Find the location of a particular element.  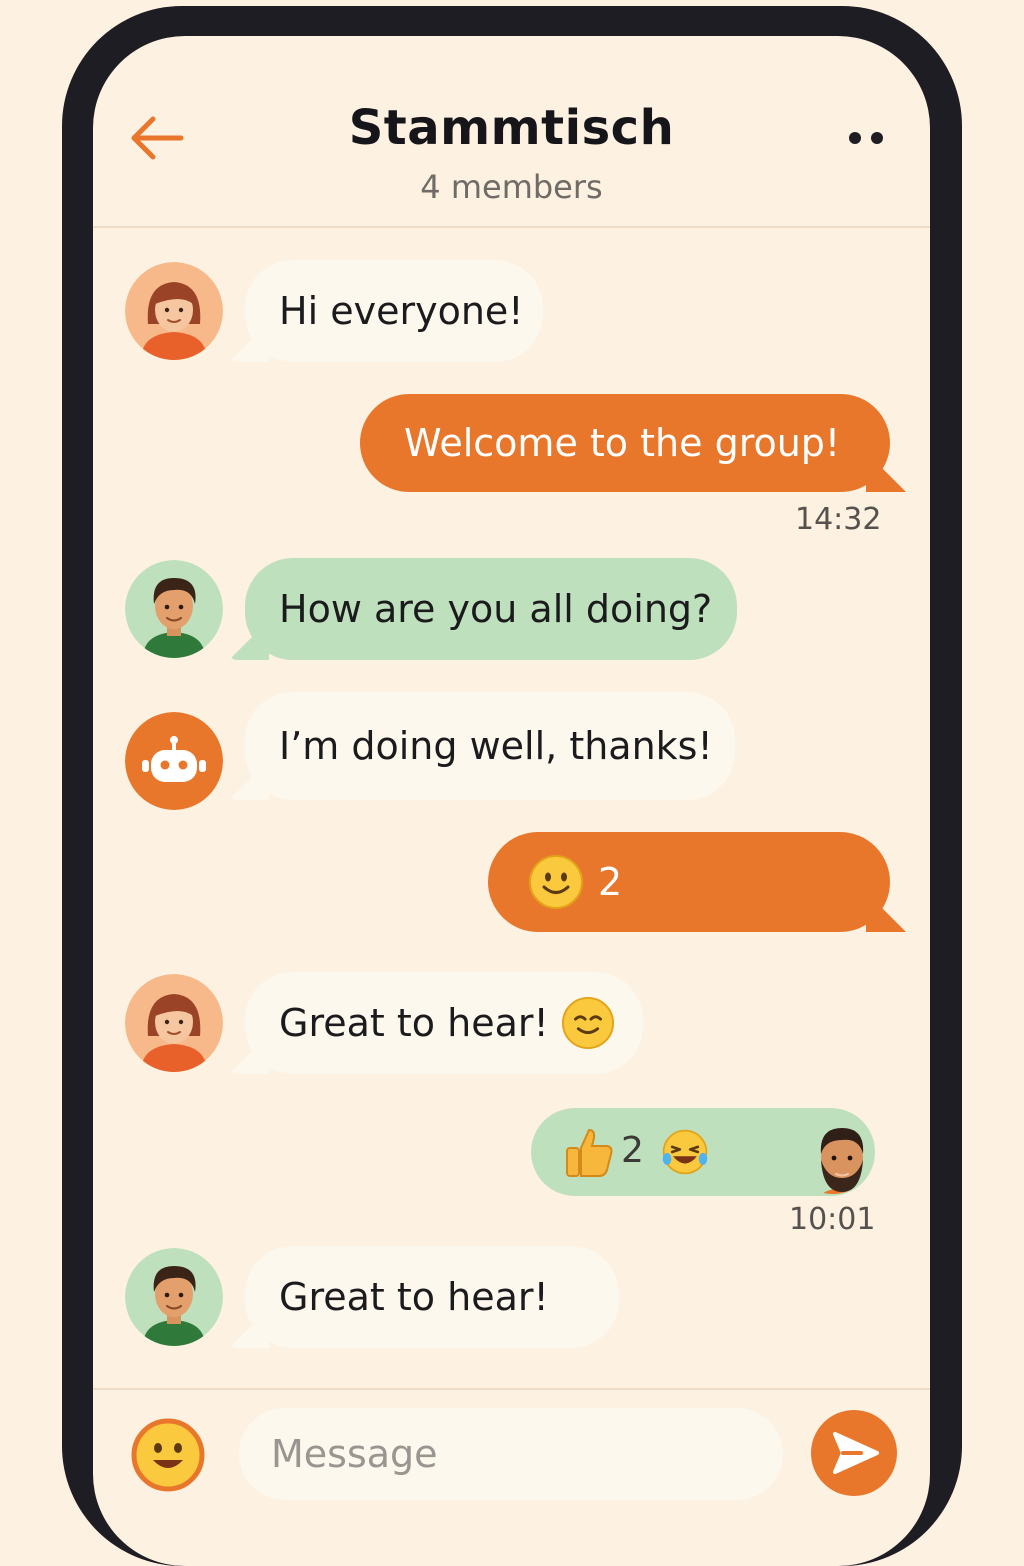

reaction-count: 2 is located at coordinates (632, 1150).